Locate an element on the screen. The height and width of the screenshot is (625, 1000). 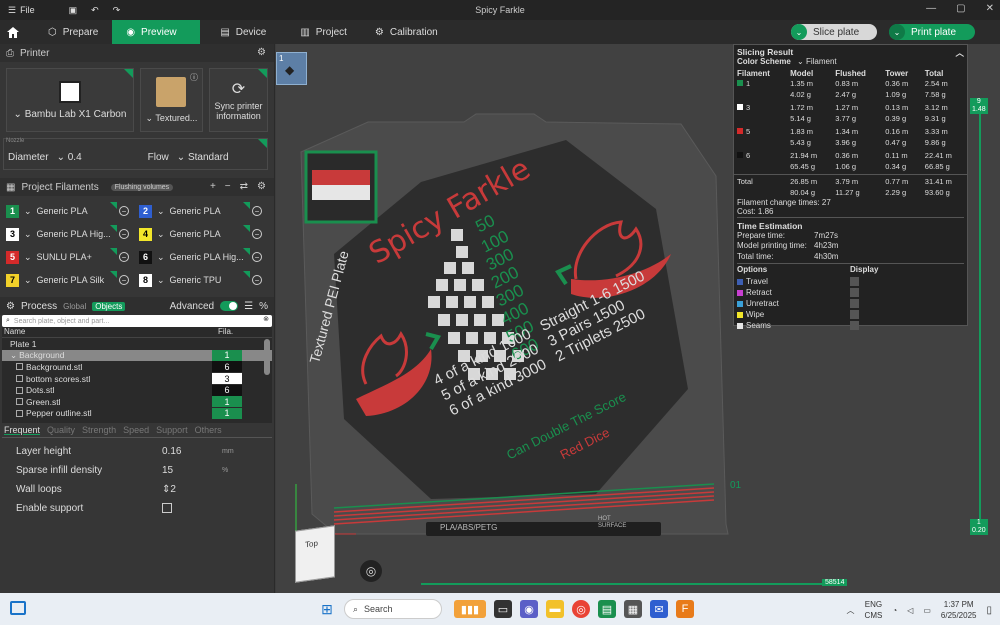
tab-preview: ◉ Preview is located at coordinates (156, 32).